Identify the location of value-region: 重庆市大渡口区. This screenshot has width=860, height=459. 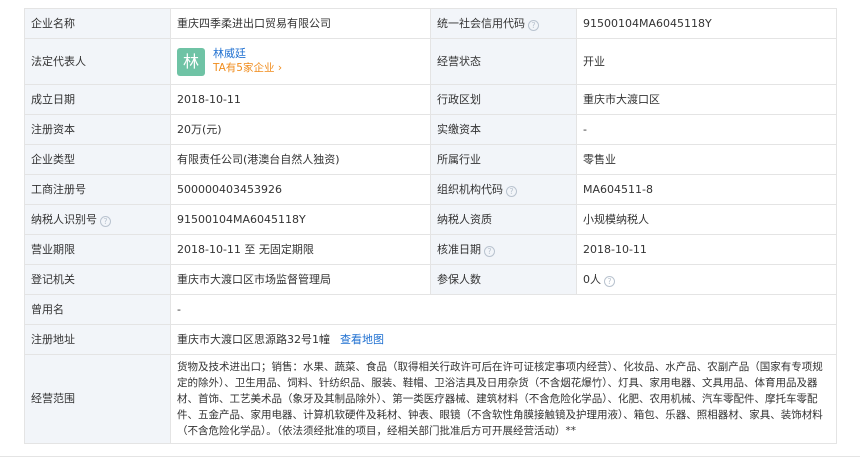
(706, 99).